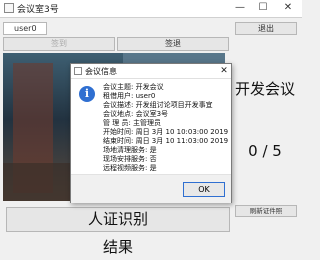 The width and height of the screenshot is (320, 260). What do you see at coordinates (240, 8) in the screenshot?
I see `minimize-icon: —` at bounding box center [240, 8].